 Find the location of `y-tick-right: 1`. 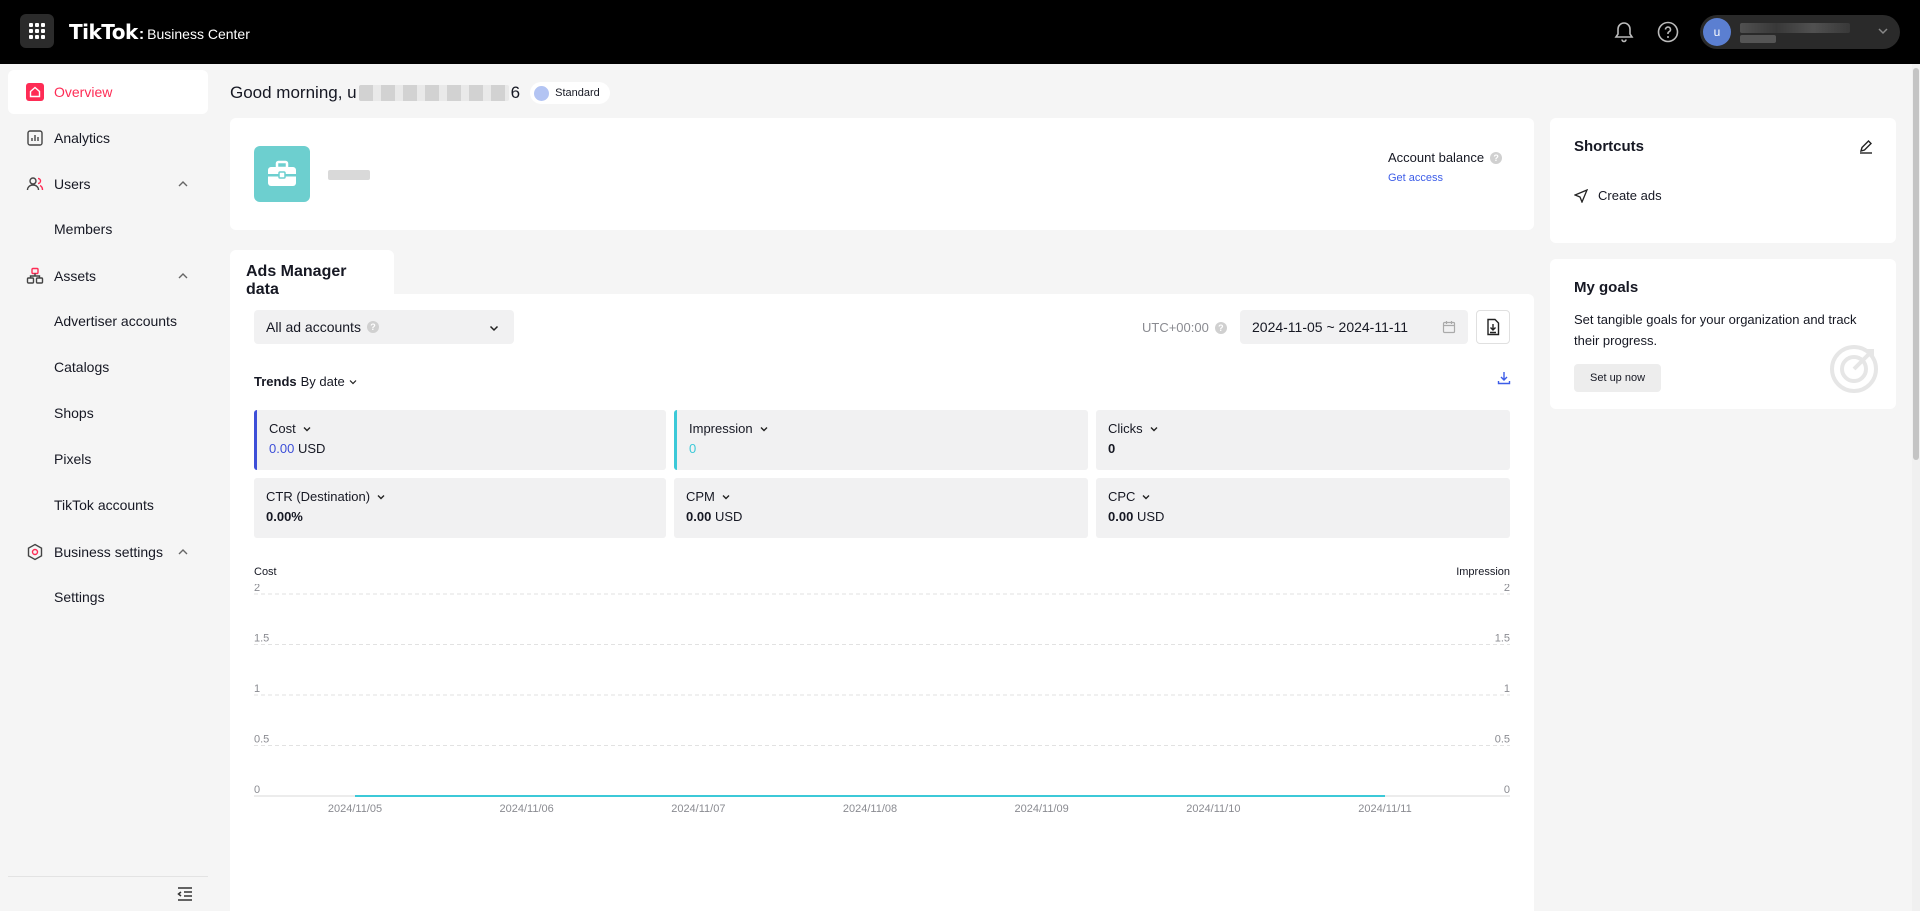

y-tick-right: 1 is located at coordinates (1507, 689).